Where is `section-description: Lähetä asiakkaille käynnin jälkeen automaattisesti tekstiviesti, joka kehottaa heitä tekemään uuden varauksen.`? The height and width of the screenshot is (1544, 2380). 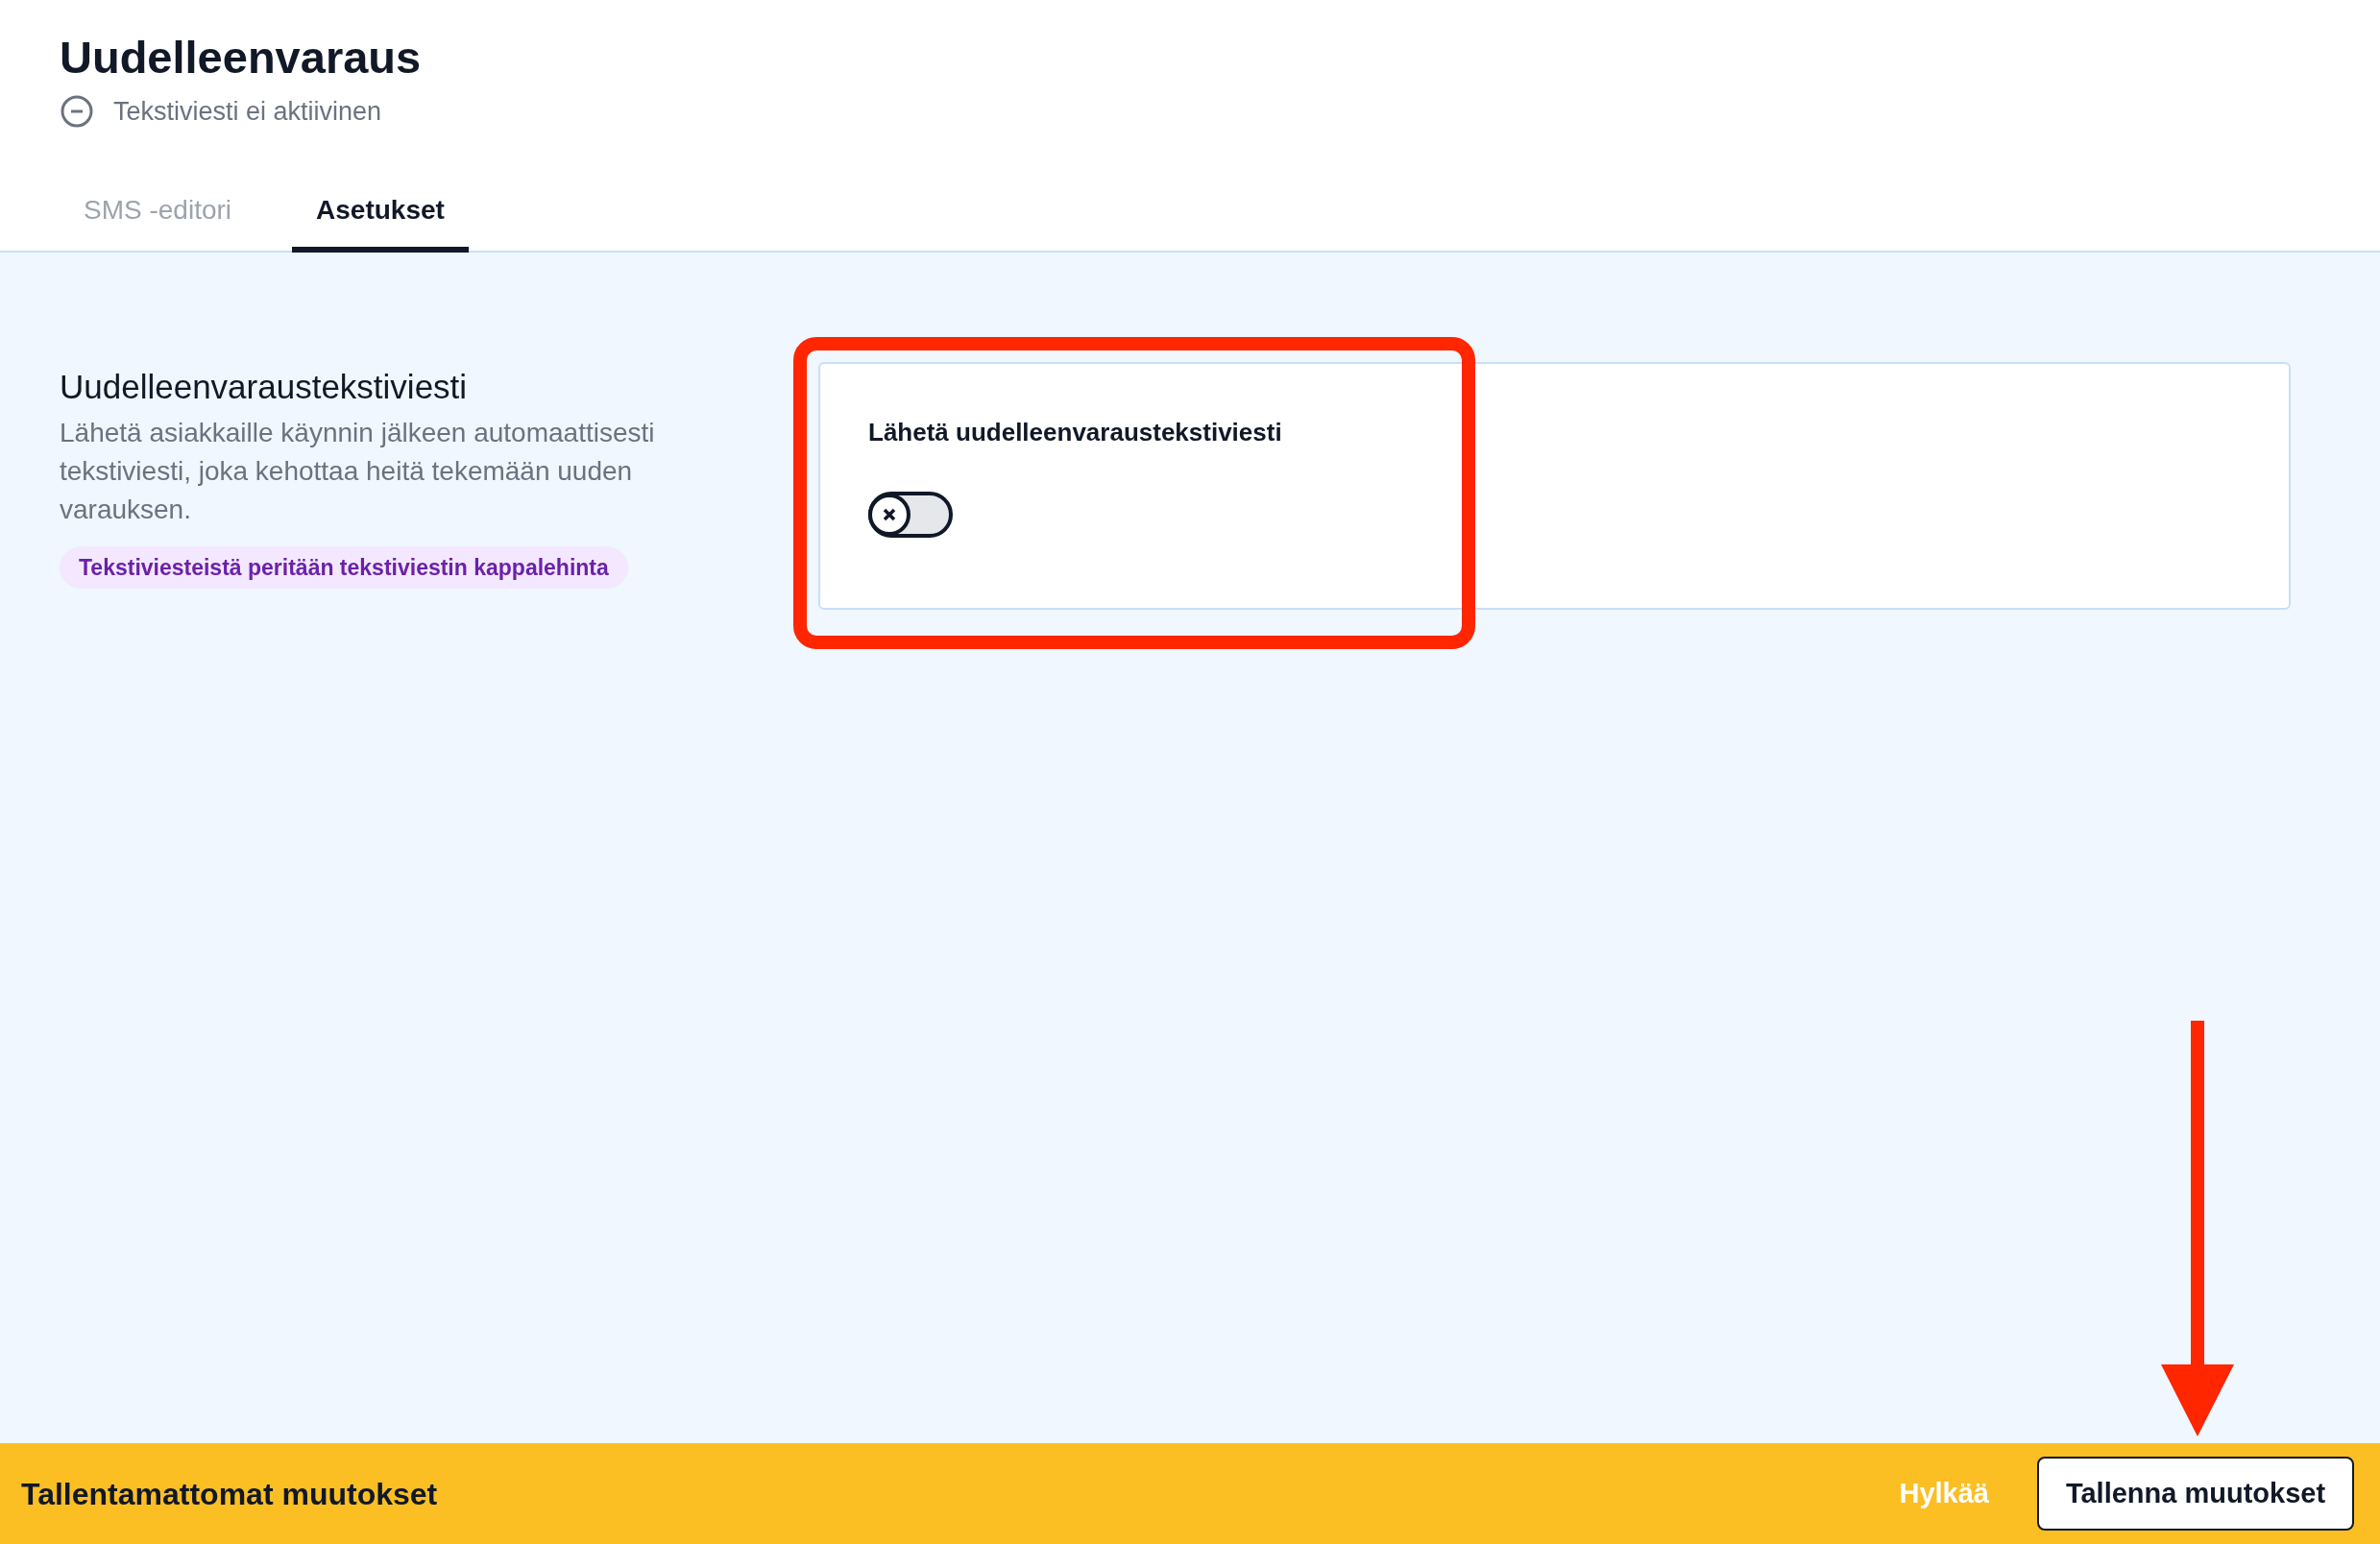
section-description: Lähetä asiakkaille käynnin jälkeen automaattisesti tekstiviesti, joka kehottaa heitä tekemään uuden varauksen. is located at coordinates (358, 471).